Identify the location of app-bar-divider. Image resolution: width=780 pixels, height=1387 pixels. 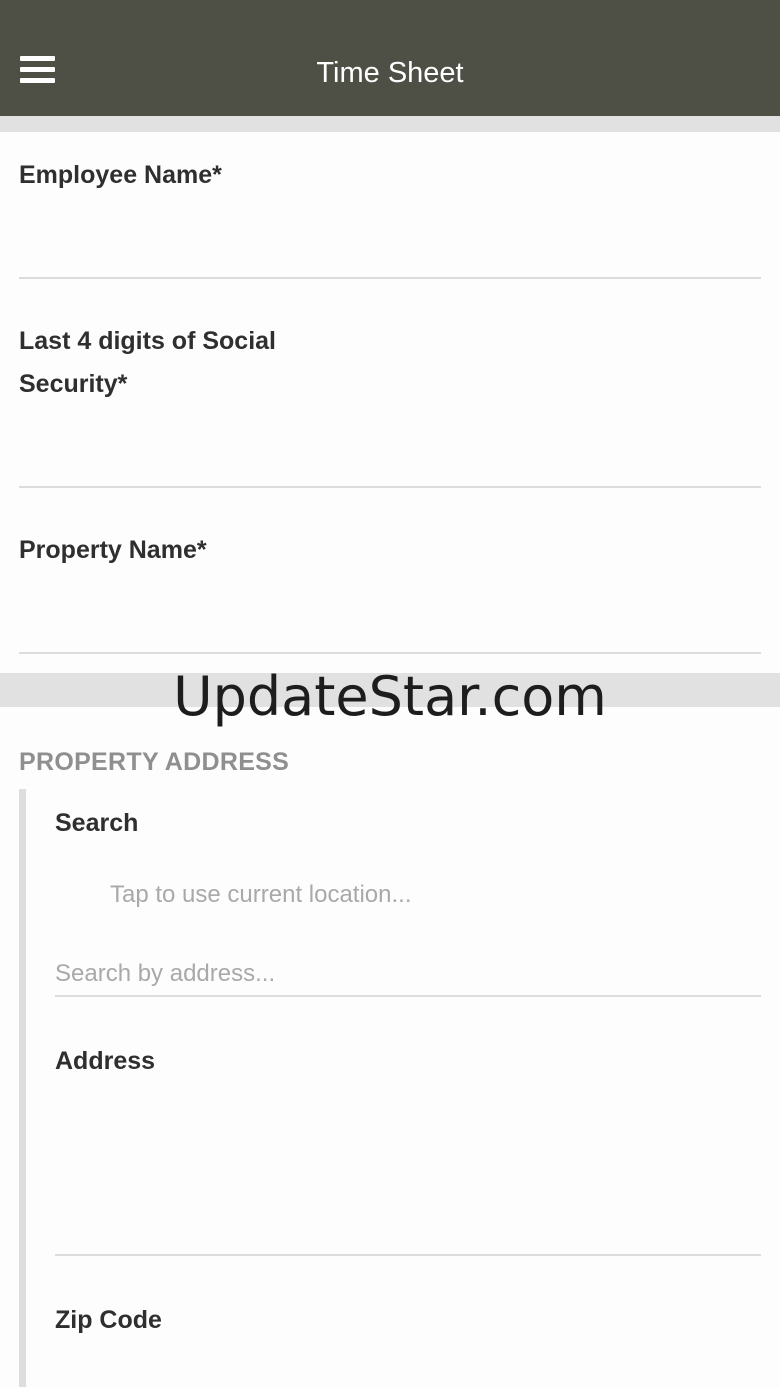
(390, 124).